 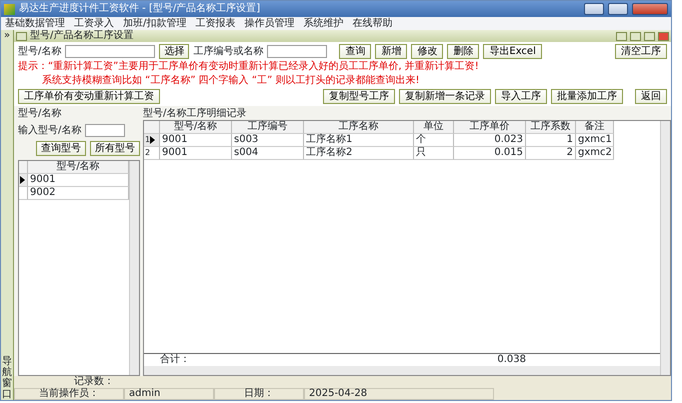 What do you see at coordinates (595, 140) in the screenshot?
I see `table-cell: gxmc1` at bounding box center [595, 140].